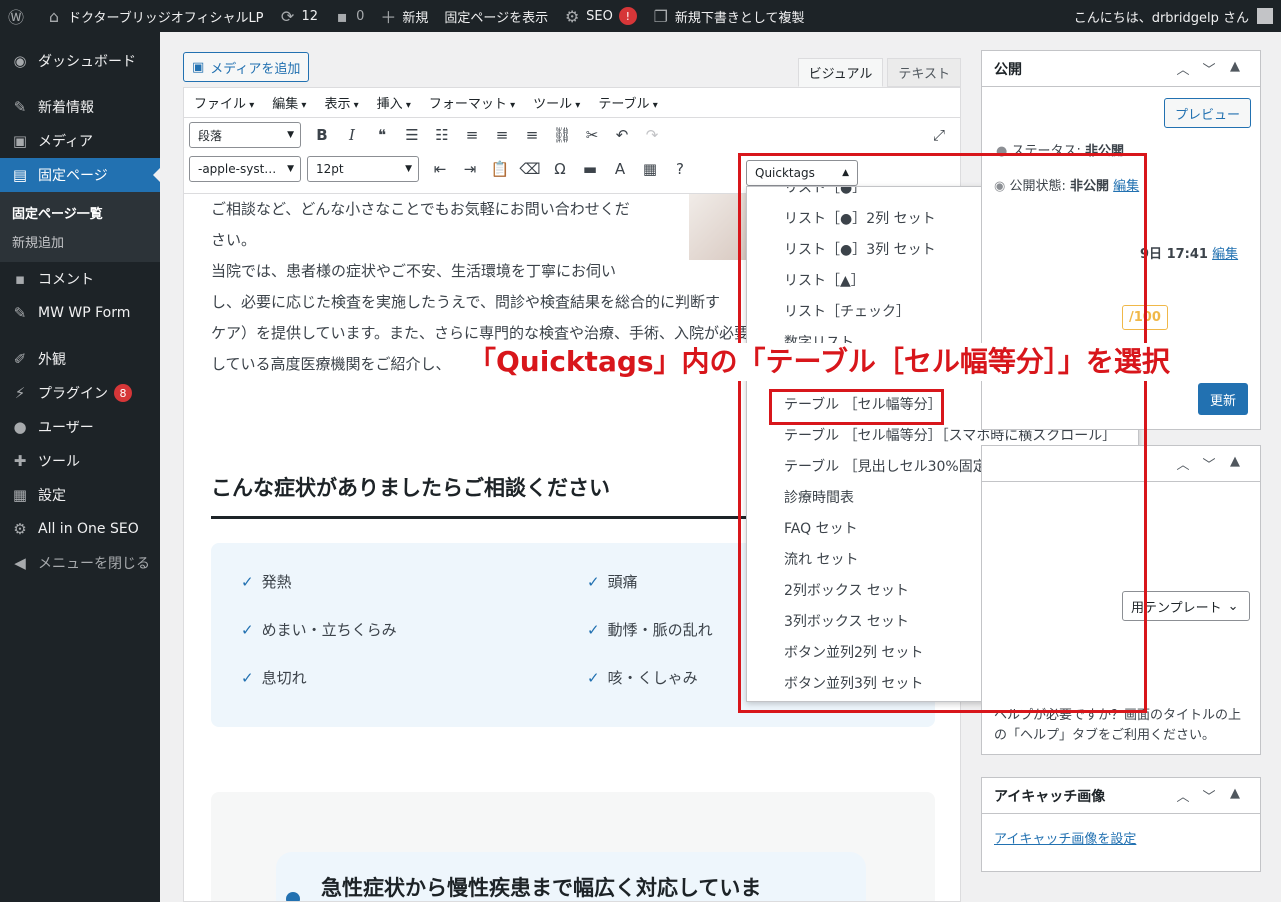 This screenshot has height=902, width=1281. What do you see at coordinates (80, 241) in the screenshot?
I see `sidebar-subitem-pages-new: 新規追加` at bounding box center [80, 241].